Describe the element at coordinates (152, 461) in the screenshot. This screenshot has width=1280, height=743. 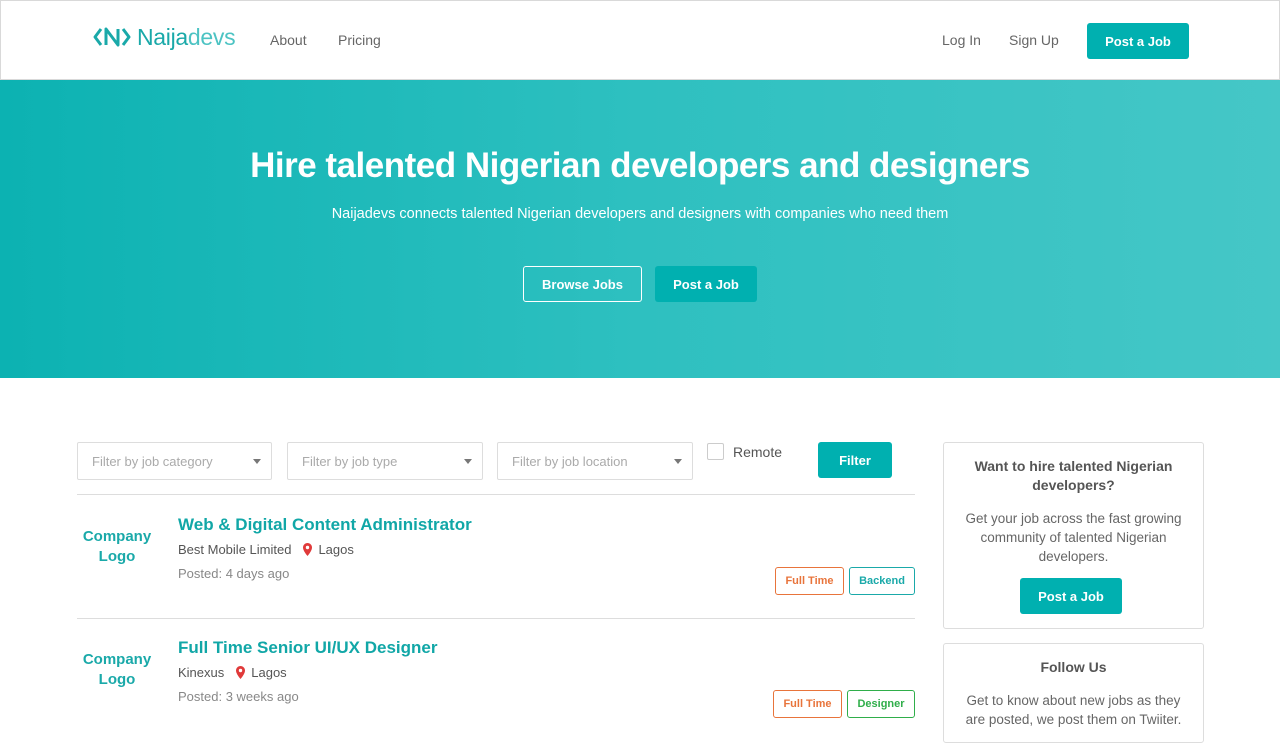
I see `job-category-placeholder: Filter by job category` at that location.